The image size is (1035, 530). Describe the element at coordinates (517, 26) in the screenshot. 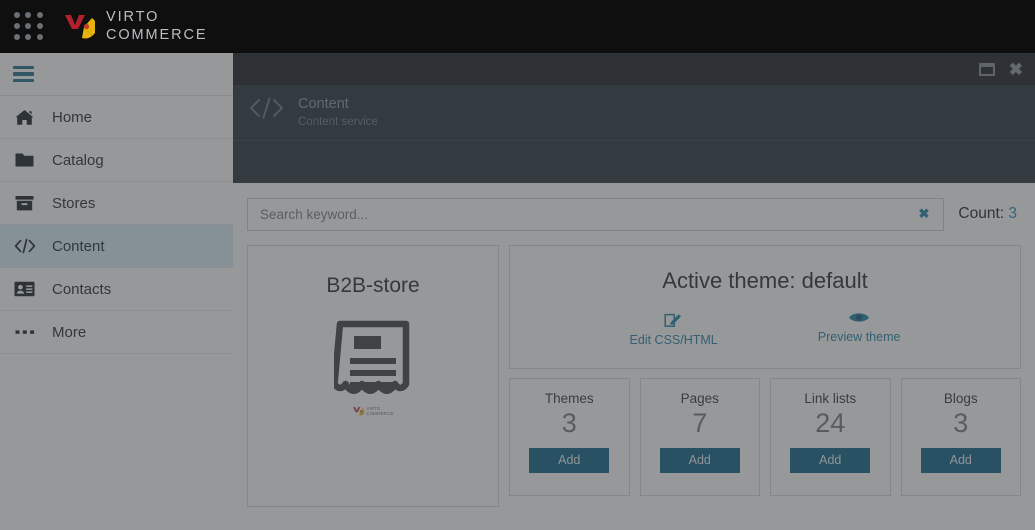

I see `top-bar: VIRTO COMMERCE` at that location.